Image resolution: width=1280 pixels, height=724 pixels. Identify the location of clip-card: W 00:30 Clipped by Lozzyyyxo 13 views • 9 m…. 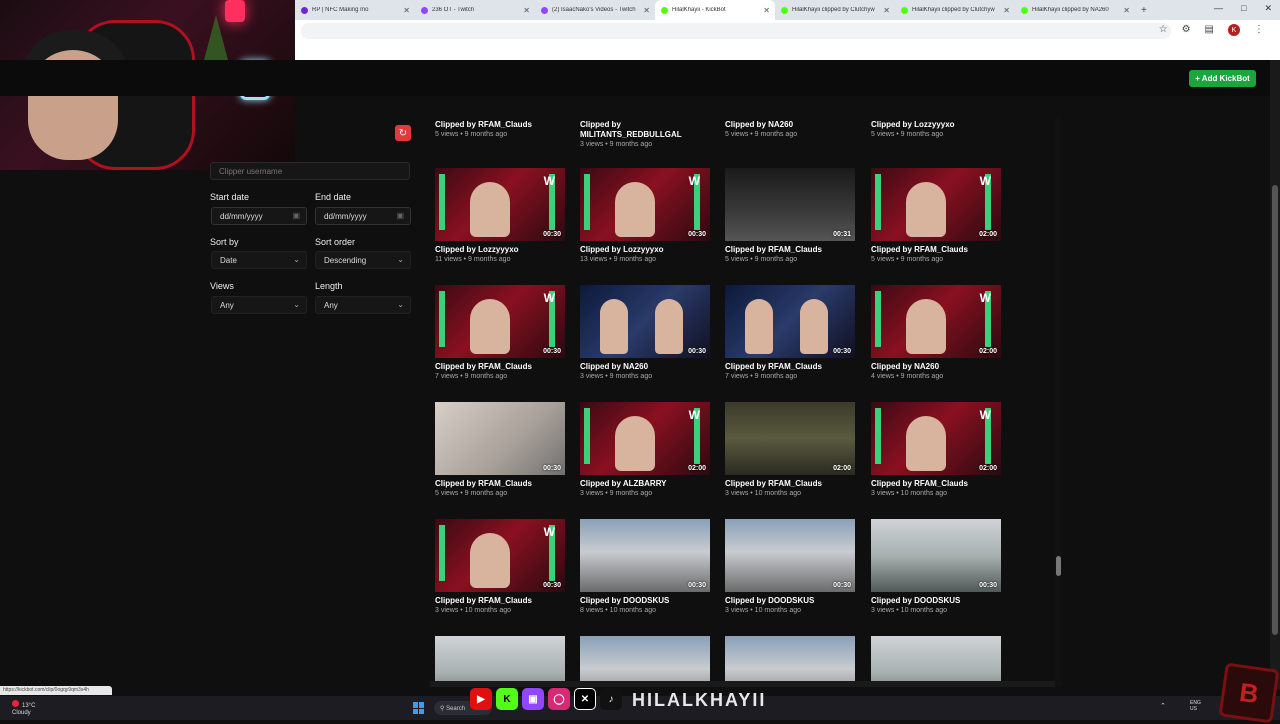
(645, 215).